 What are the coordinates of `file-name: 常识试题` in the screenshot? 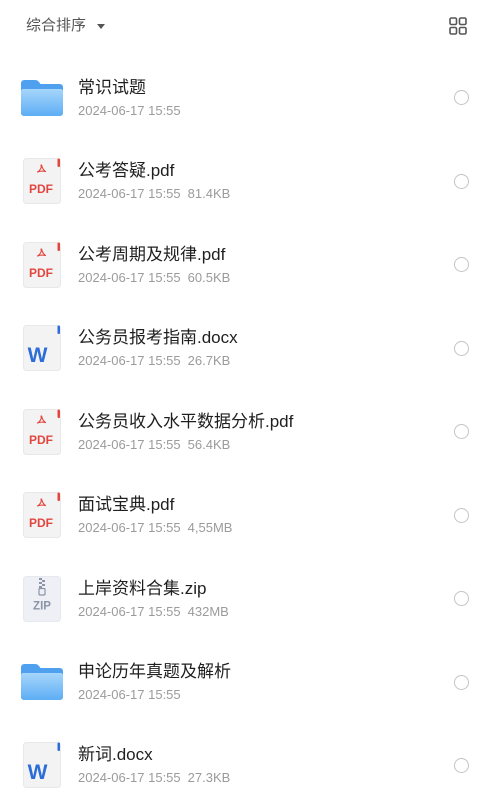 It's located at (112, 87).